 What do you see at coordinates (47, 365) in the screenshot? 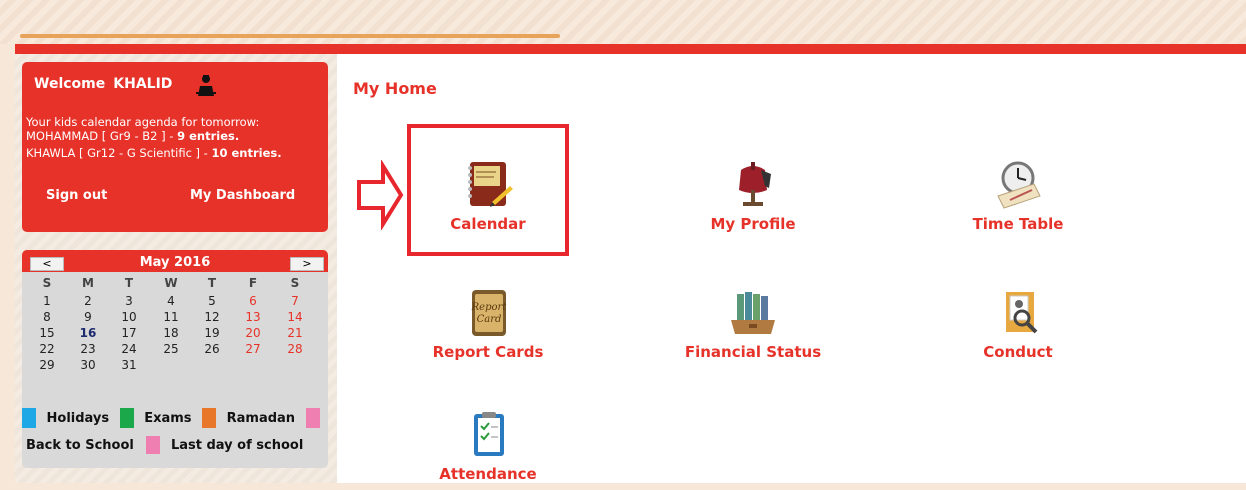
I see `calendar-day: 29` at bounding box center [47, 365].